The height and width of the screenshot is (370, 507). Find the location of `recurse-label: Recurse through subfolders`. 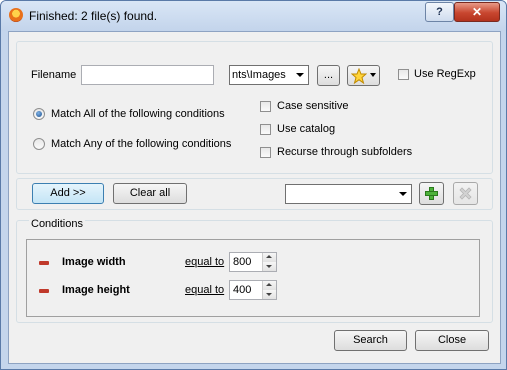

recurse-label: Recurse through subfolders is located at coordinates (345, 152).